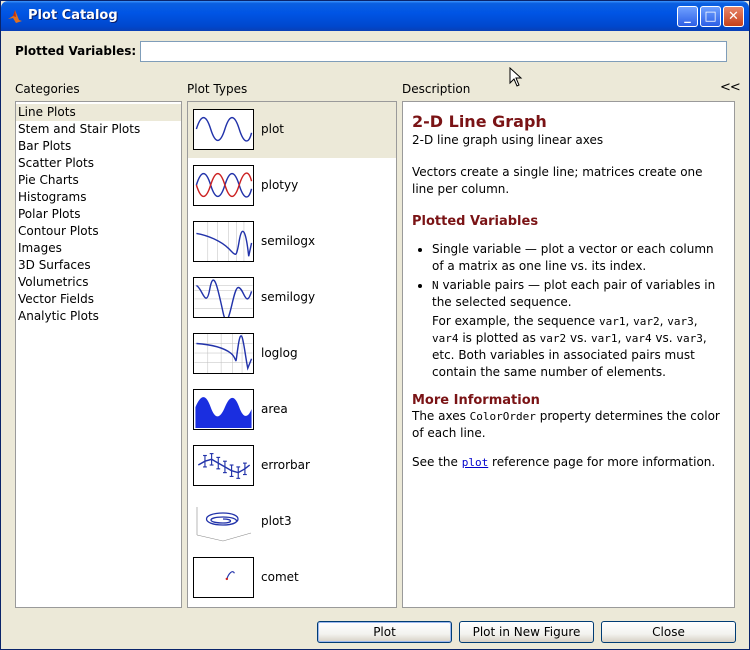  What do you see at coordinates (274, 409) in the screenshot?
I see `plot-type-label: area` at bounding box center [274, 409].